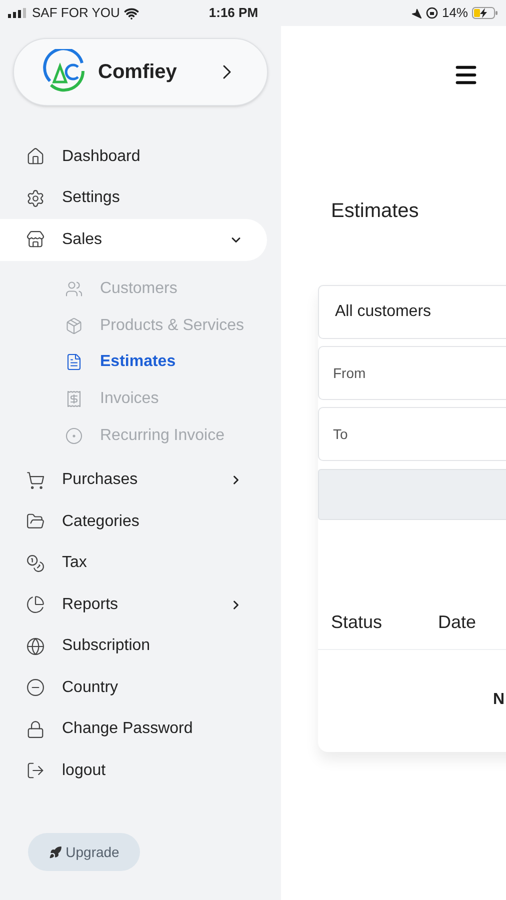 This screenshot has width=506, height=900. I want to click on column-header: Date, so click(458, 622).